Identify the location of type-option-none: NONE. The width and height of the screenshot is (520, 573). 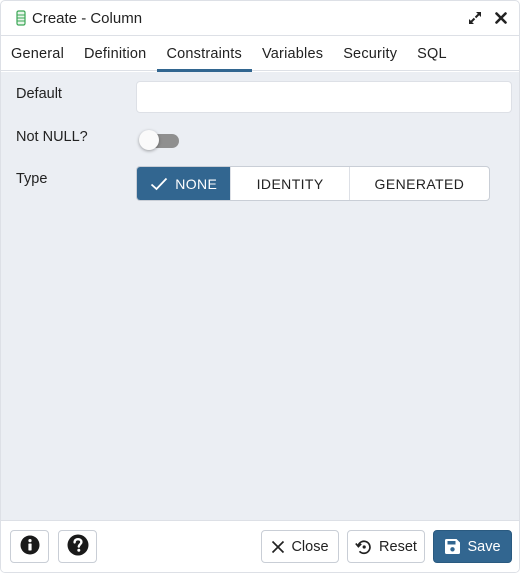
(184, 183).